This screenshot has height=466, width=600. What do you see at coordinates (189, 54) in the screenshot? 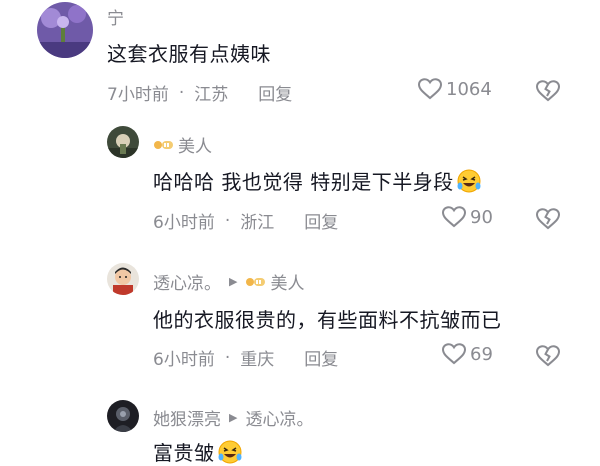
I see `comment-text: 这套衣服有点姨味` at bounding box center [189, 54].